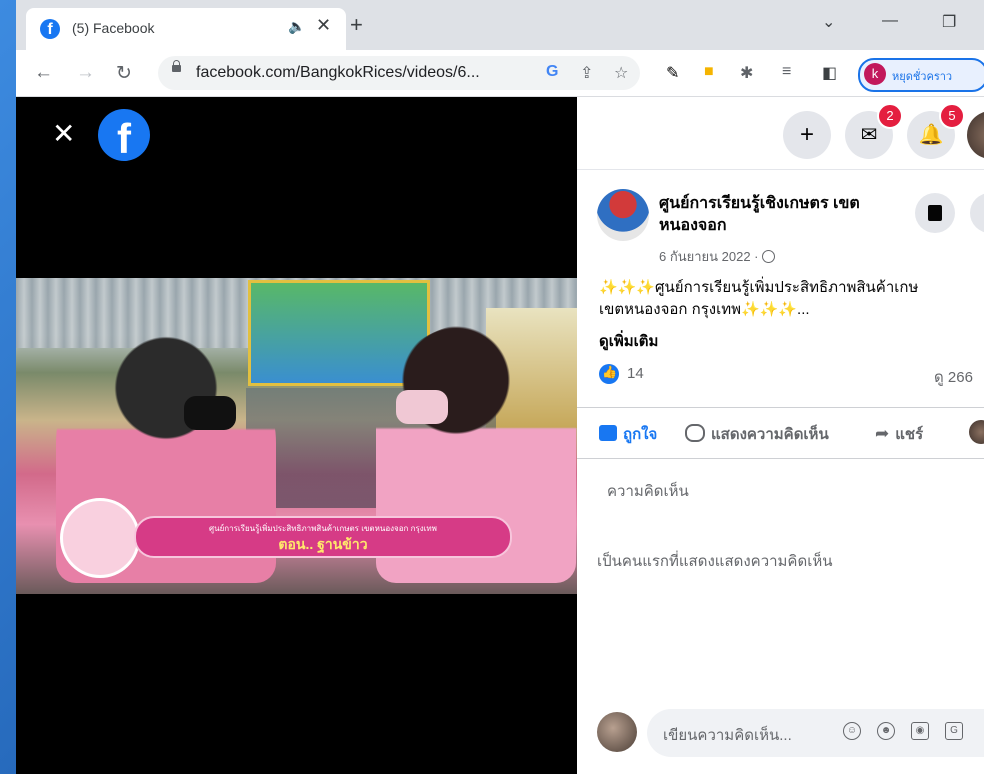 The image size is (984, 774). Describe the element at coordinates (949, 22) in the screenshot. I see `restore-icon: ❐` at that location.